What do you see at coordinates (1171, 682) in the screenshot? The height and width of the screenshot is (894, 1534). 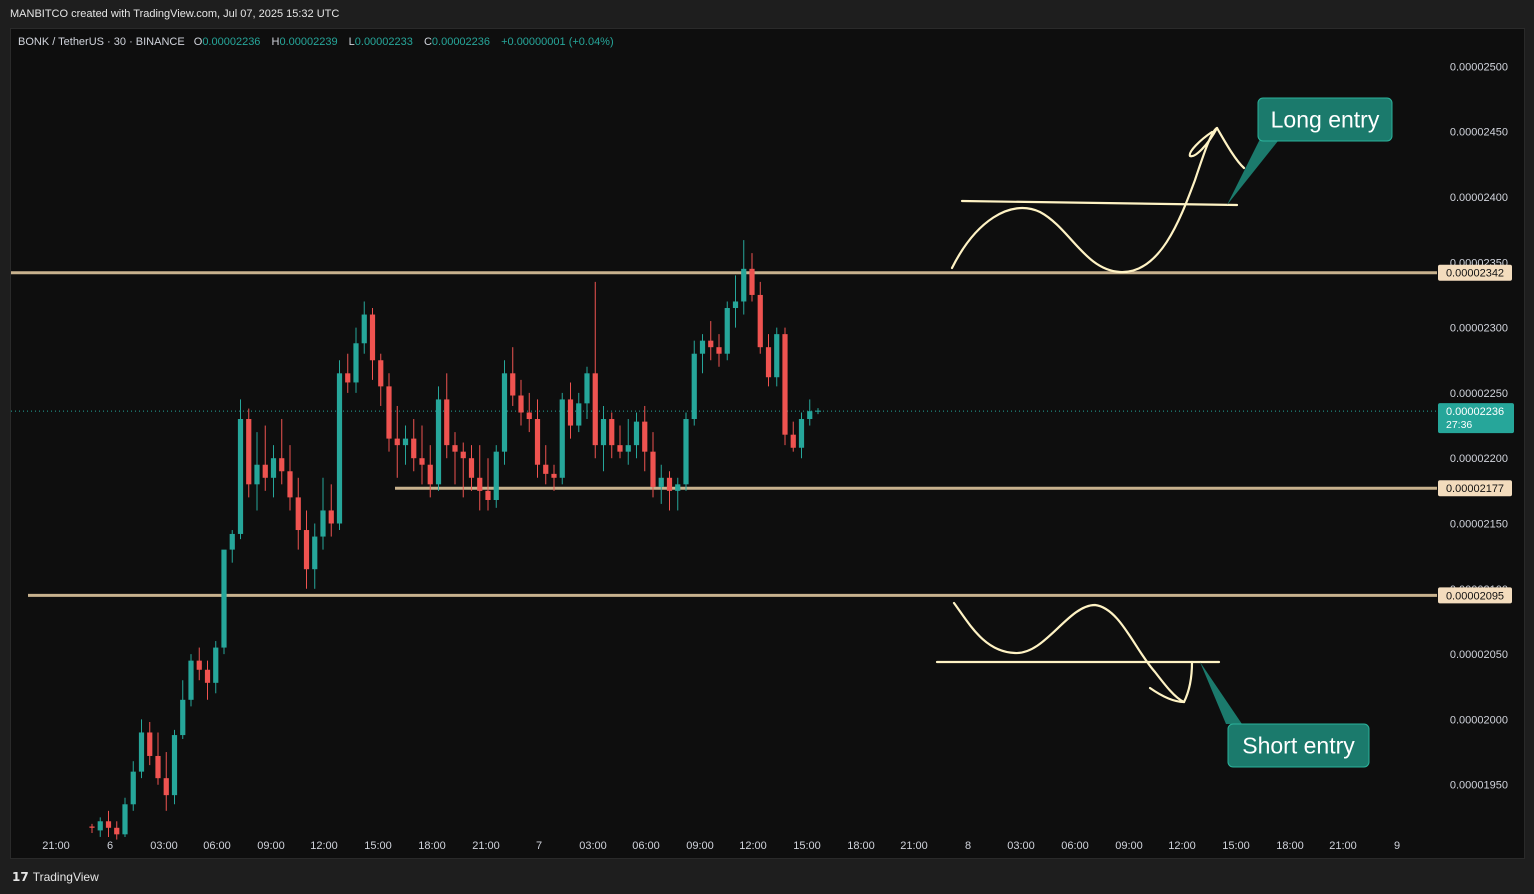 I see `short-arrow-head` at bounding box center [1171, 682].